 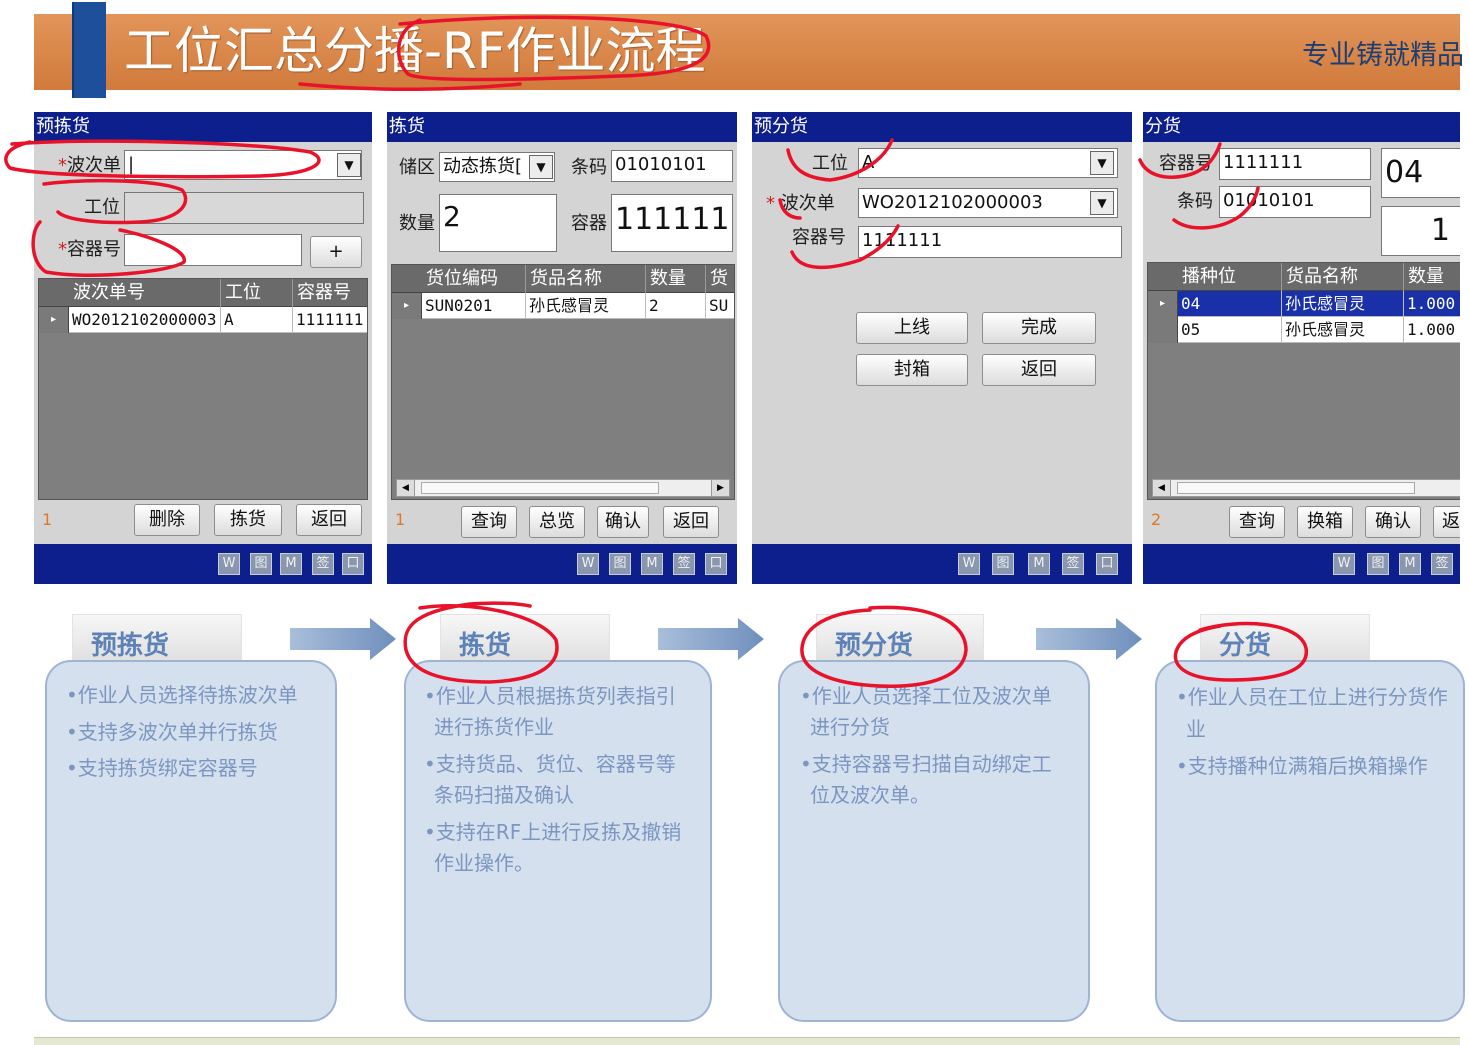 I want to click on station-select: A, so click(x=988, y=163).